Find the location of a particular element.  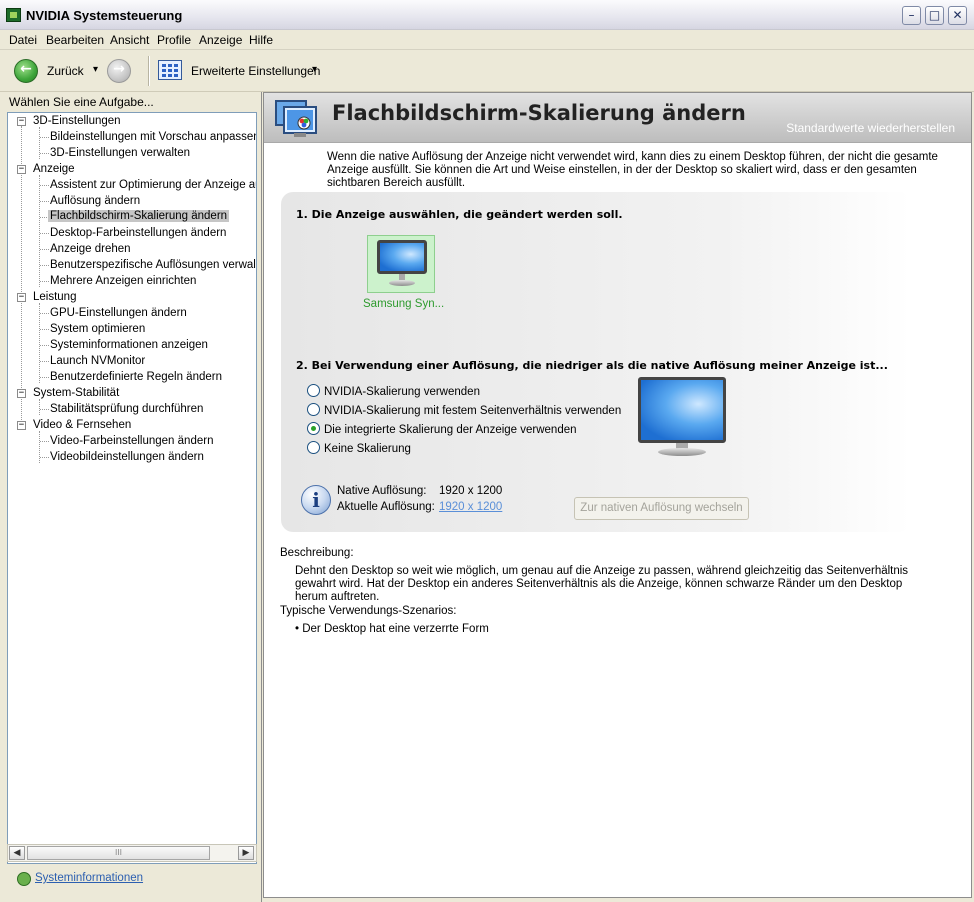

menu-datei: Datei is located at coordinates (23, 40).